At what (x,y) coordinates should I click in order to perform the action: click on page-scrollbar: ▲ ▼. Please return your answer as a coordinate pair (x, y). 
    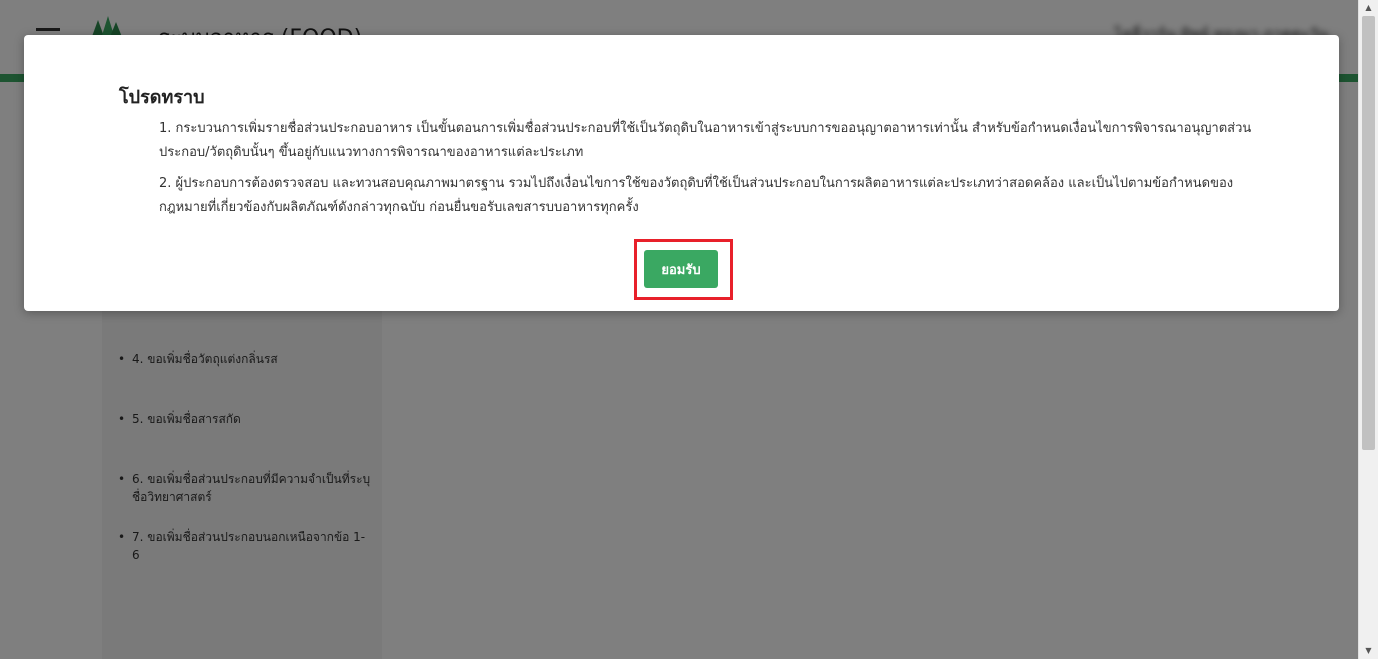
    Looking at the image, I should click on (1368, 329).